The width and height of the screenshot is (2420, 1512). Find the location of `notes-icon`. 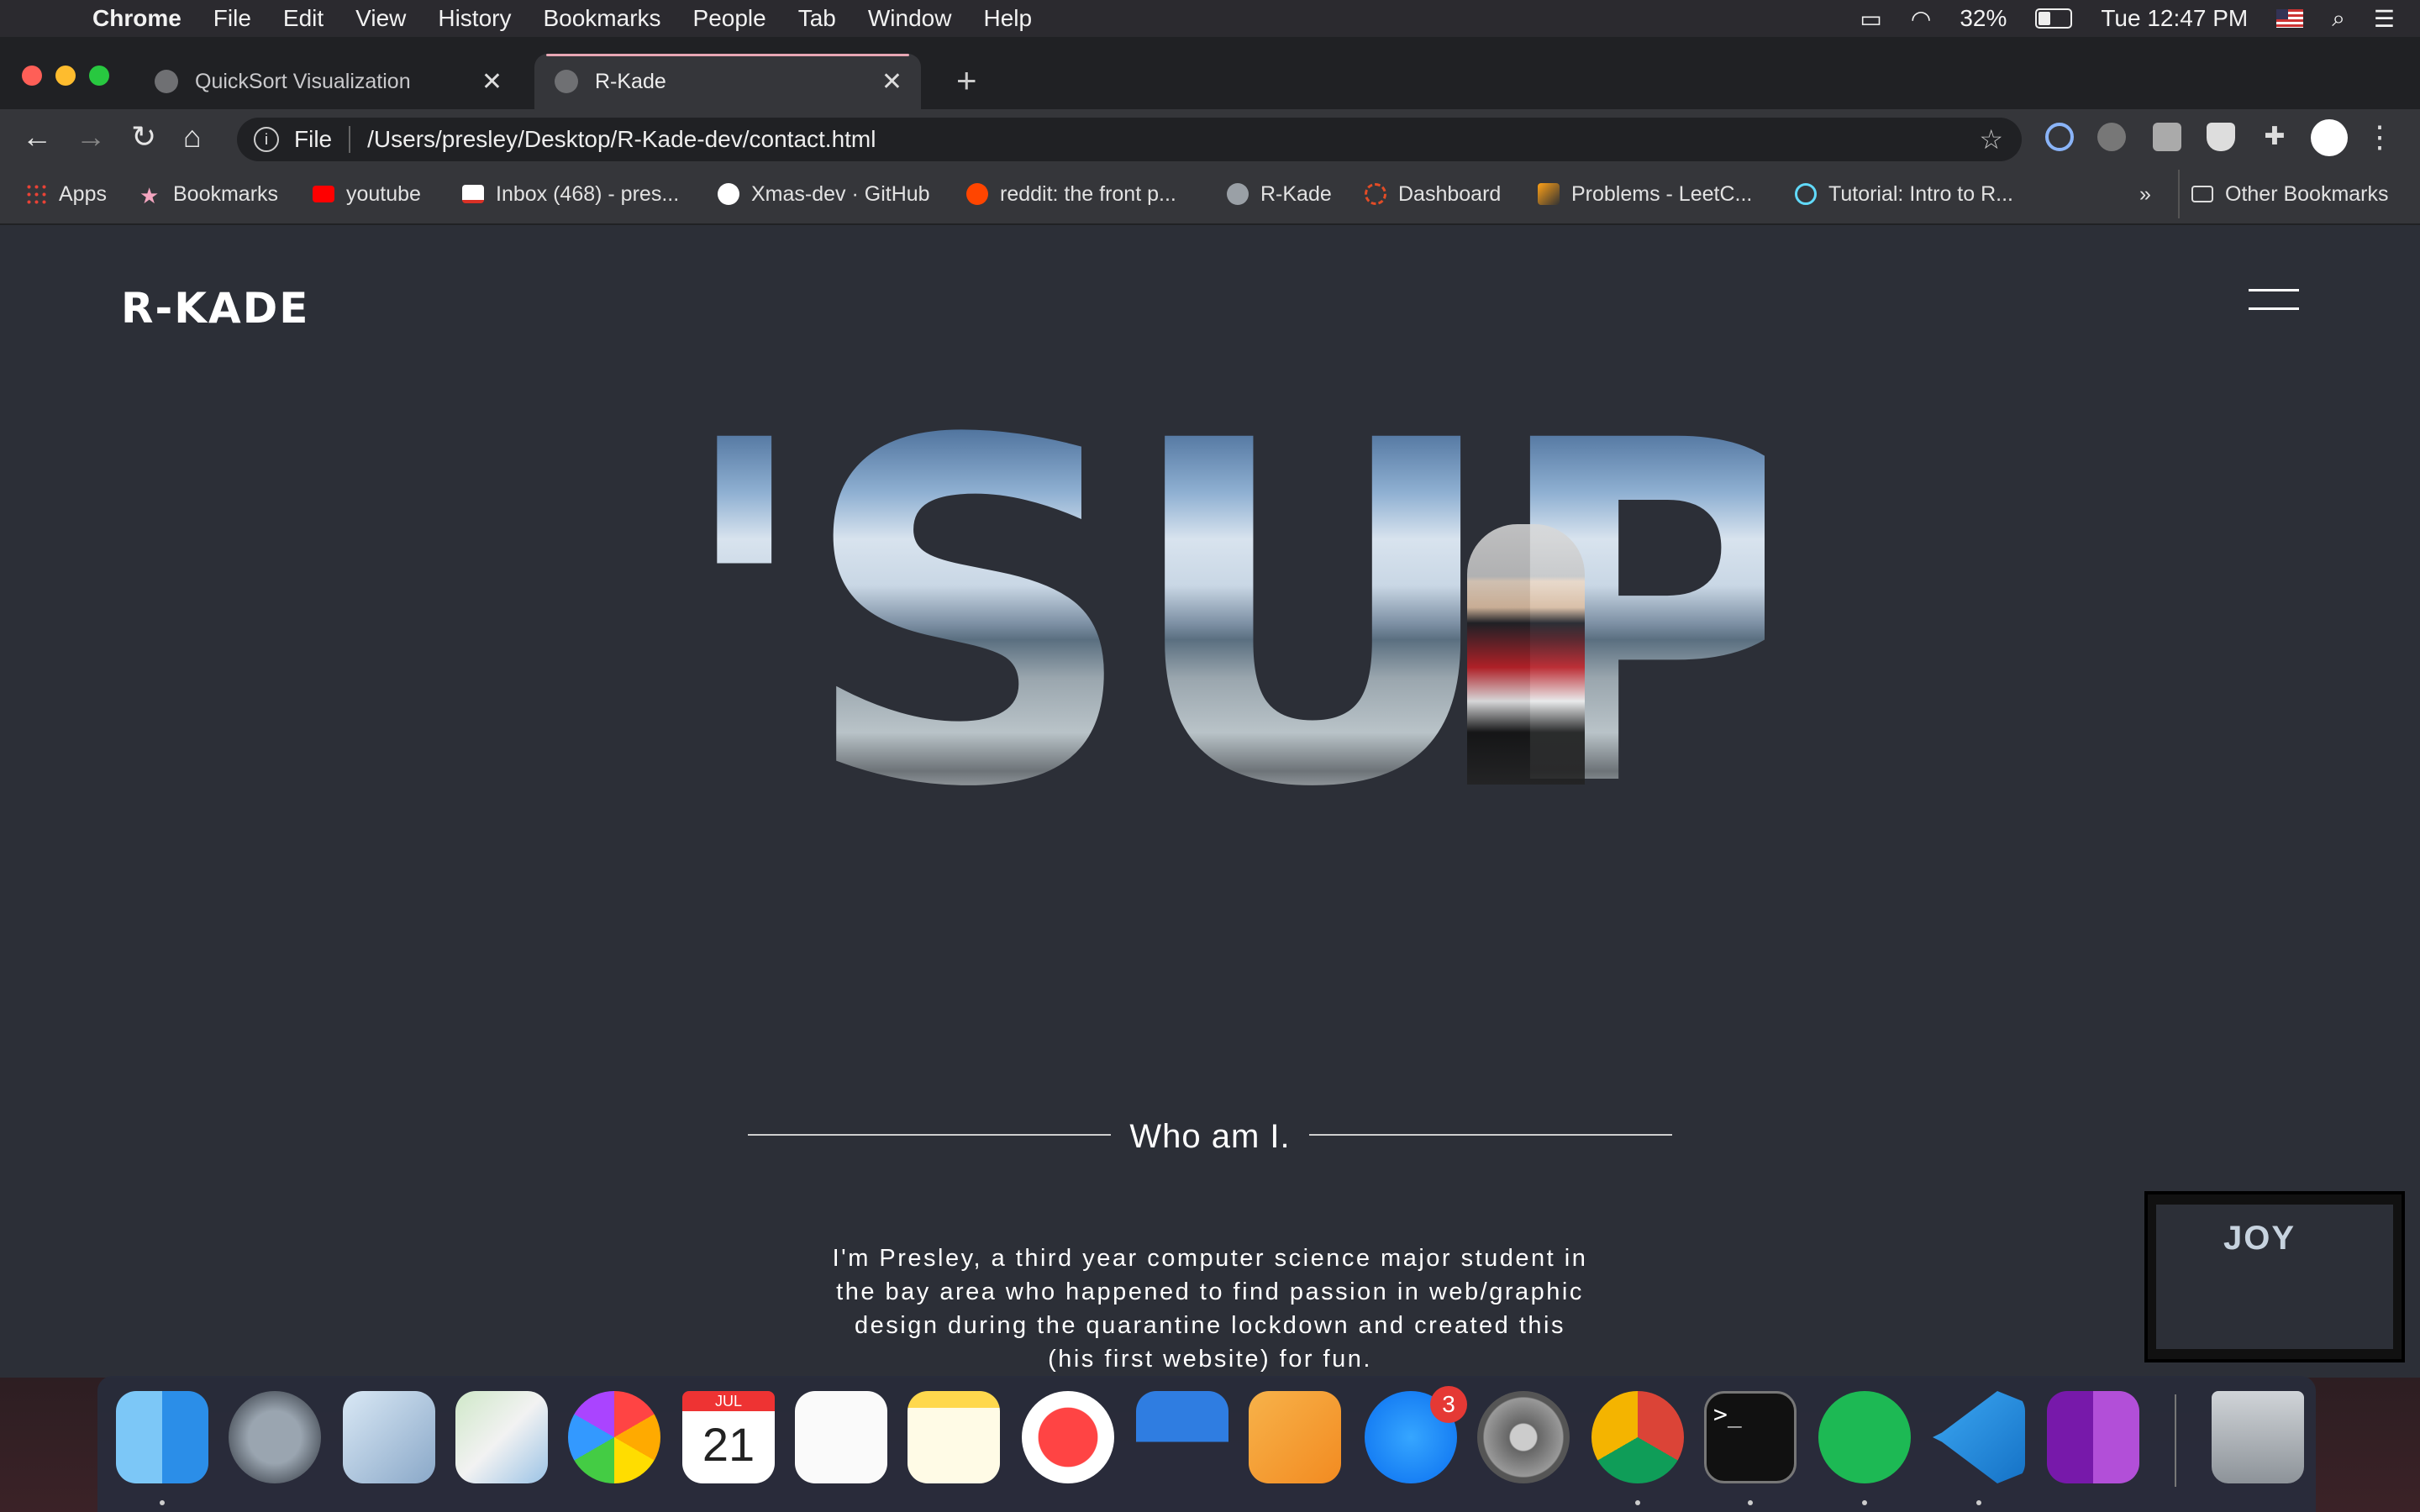

notes-icon is located at coordinates (954, 1437).